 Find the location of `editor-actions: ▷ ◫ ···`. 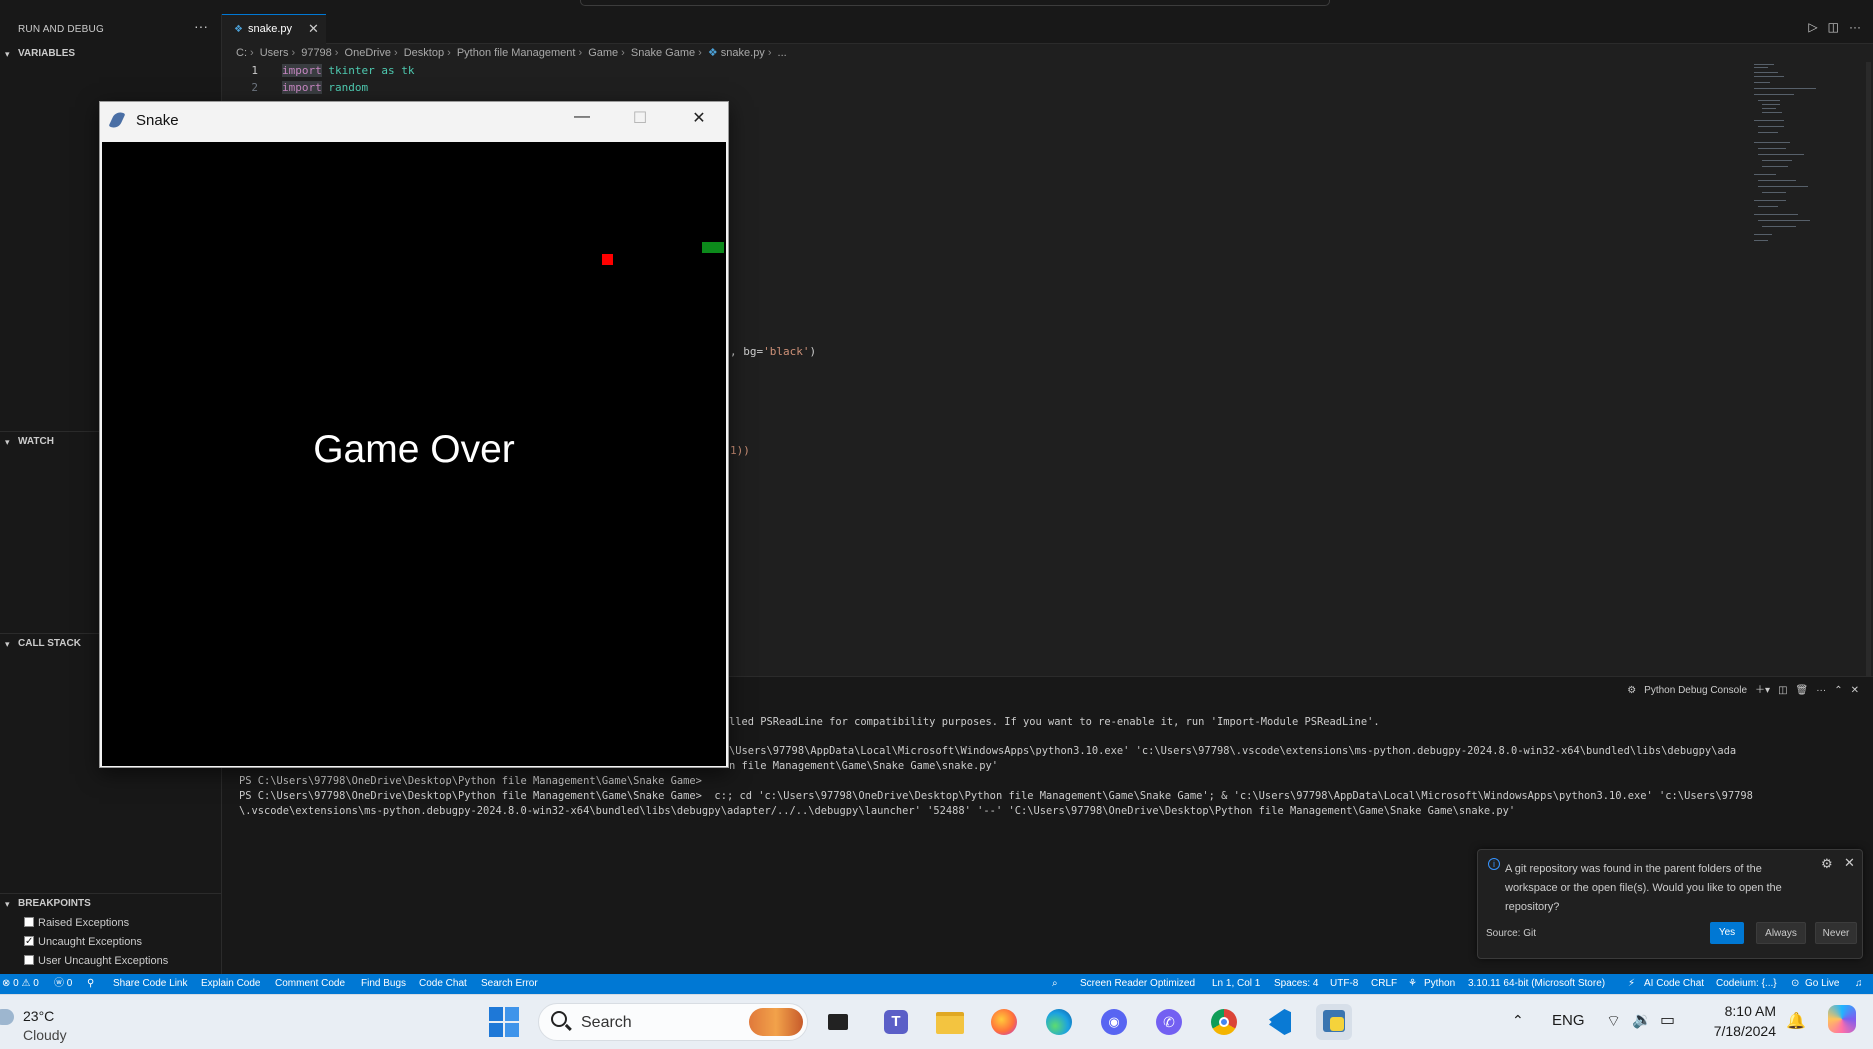

editor-actions: ▷ ◫ ··· is located at coordinates (1829, 27).